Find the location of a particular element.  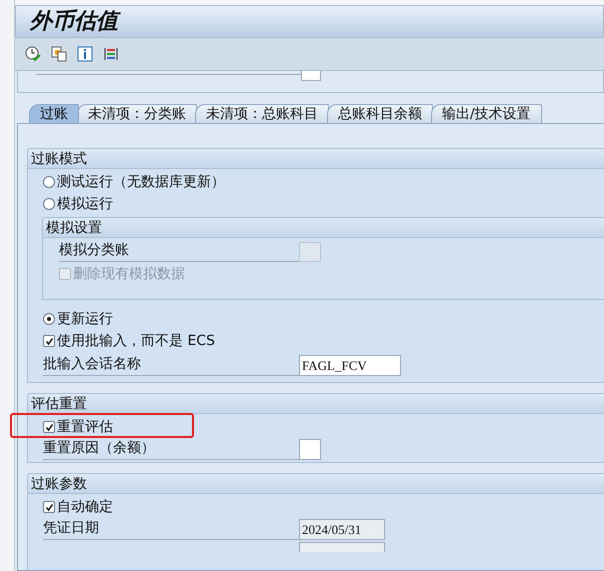

option-label: 删除现有模拟数据 is located at coordinates (129, 274).